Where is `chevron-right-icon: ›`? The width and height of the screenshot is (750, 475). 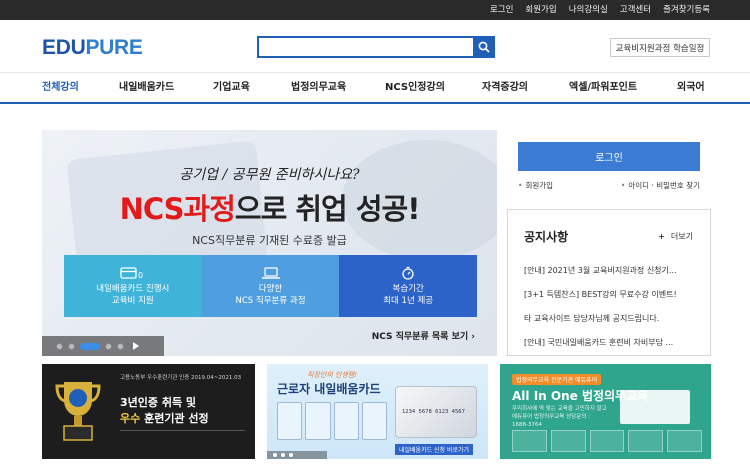 chevron-right-icon: › is located at coordinates (473, 337).